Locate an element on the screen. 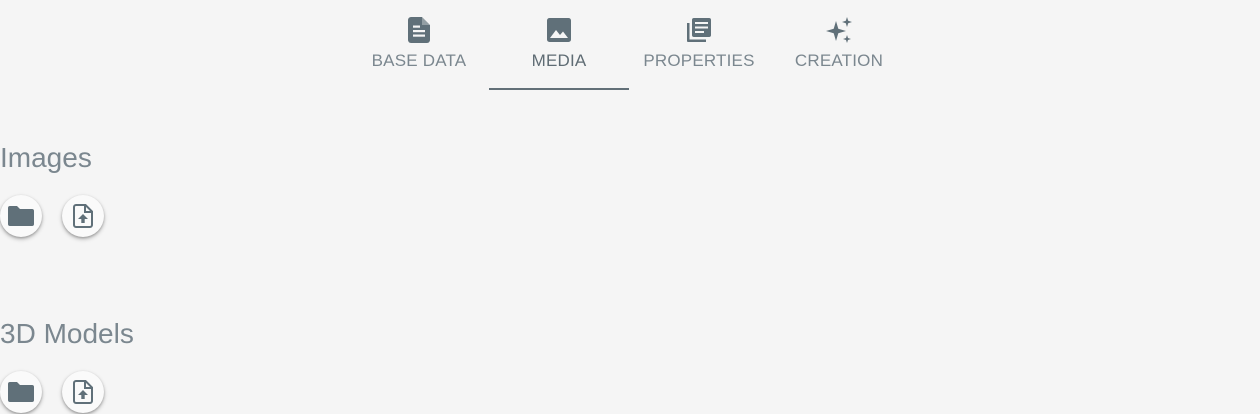 The height and width of the screenshot is (414, 1260). tab-label: BASE DATA is located at coordinates (419, 60).